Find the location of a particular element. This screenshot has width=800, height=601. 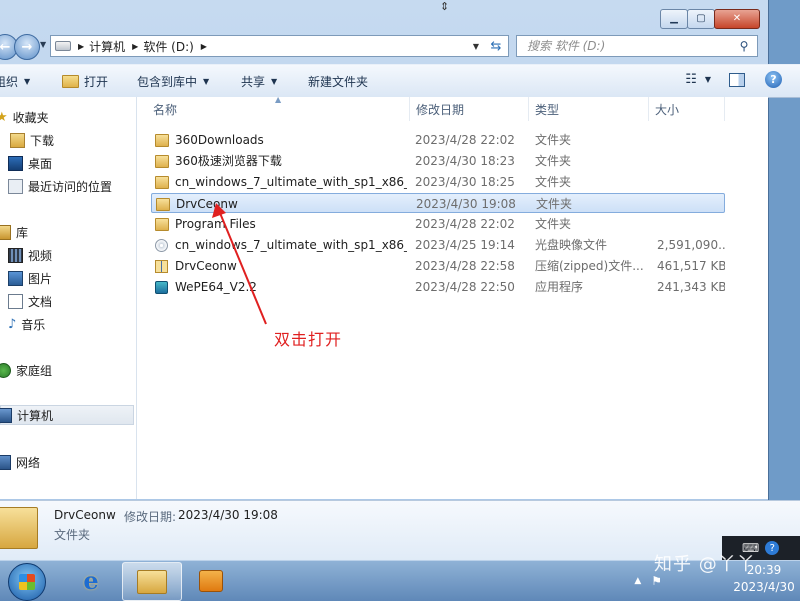

file-type: 光盘映像文件 is located at coordinates (571, 245).